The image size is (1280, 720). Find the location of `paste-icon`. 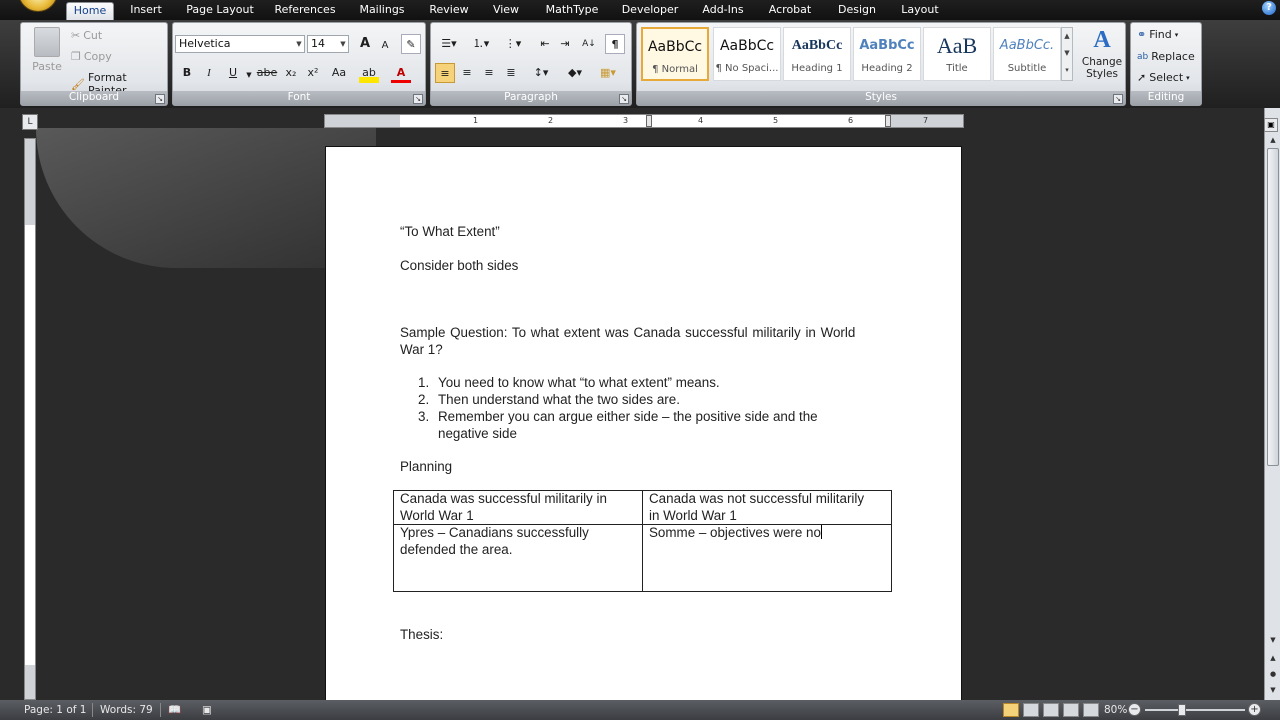

paste-icon is located at coordinates (47, 42).